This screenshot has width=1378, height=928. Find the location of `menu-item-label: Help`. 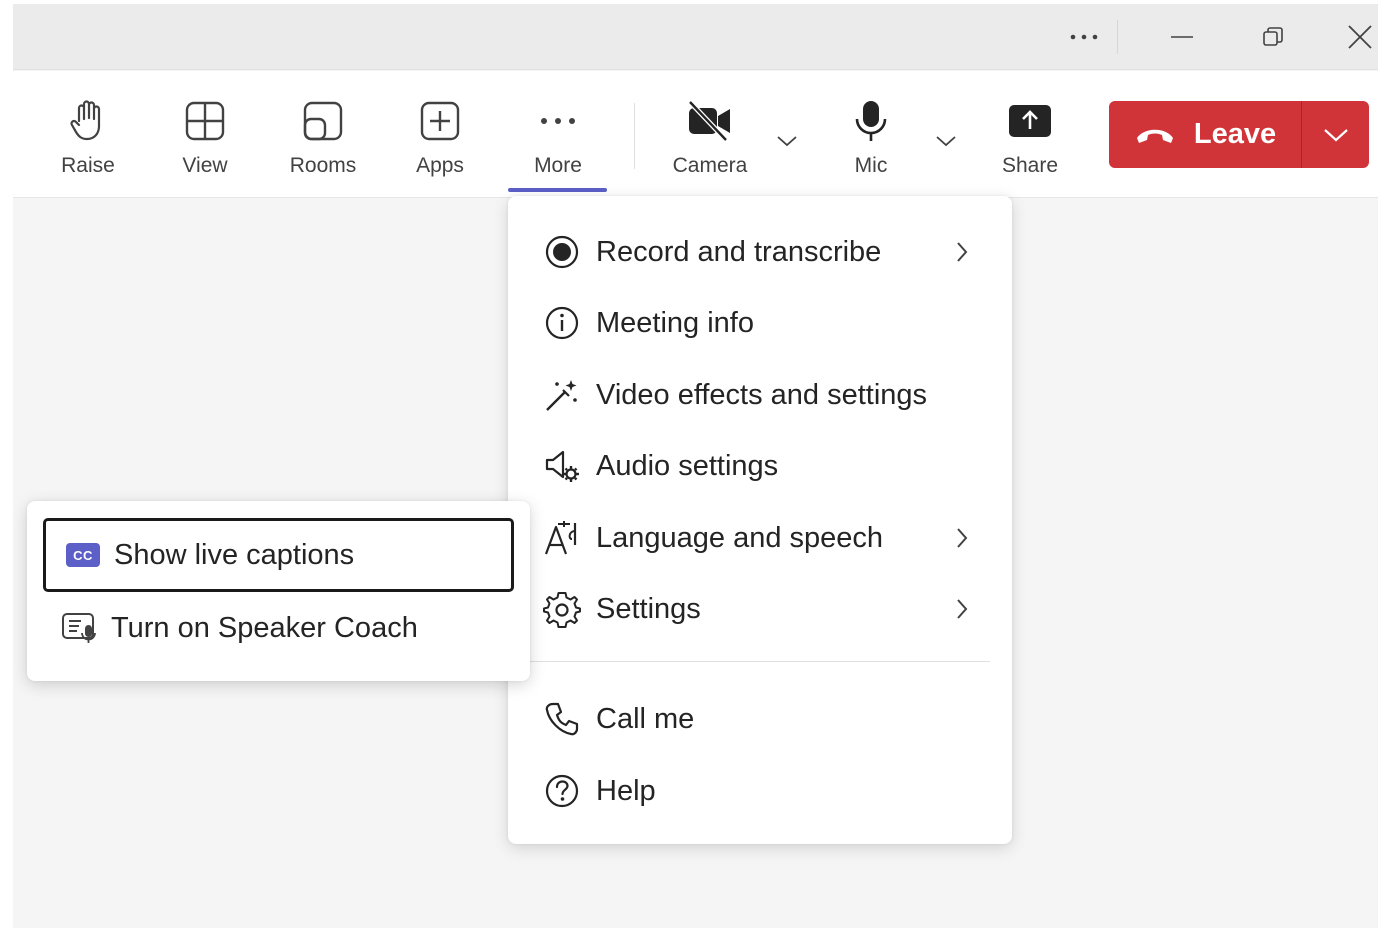

menu-item-label: Help is located at coordinates (626, 790).